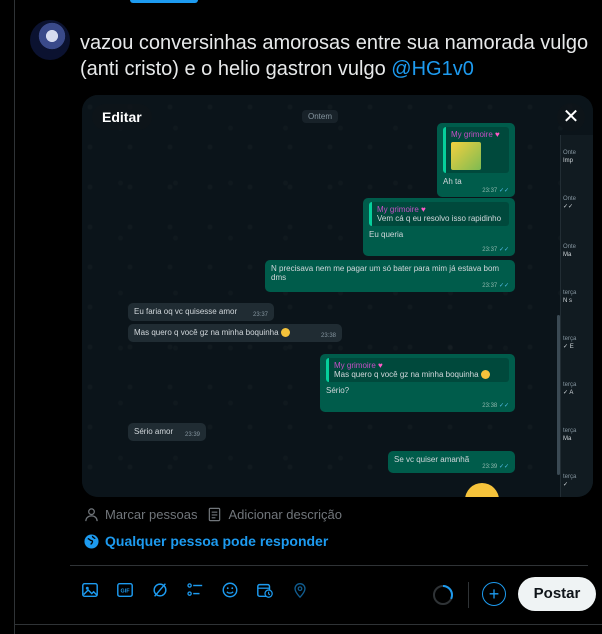 Image resolution: width=602 pixels, height=634 pixels. I want to click on reply-setting-button: Qualquer pessoa pode responder, so click(206, 541).